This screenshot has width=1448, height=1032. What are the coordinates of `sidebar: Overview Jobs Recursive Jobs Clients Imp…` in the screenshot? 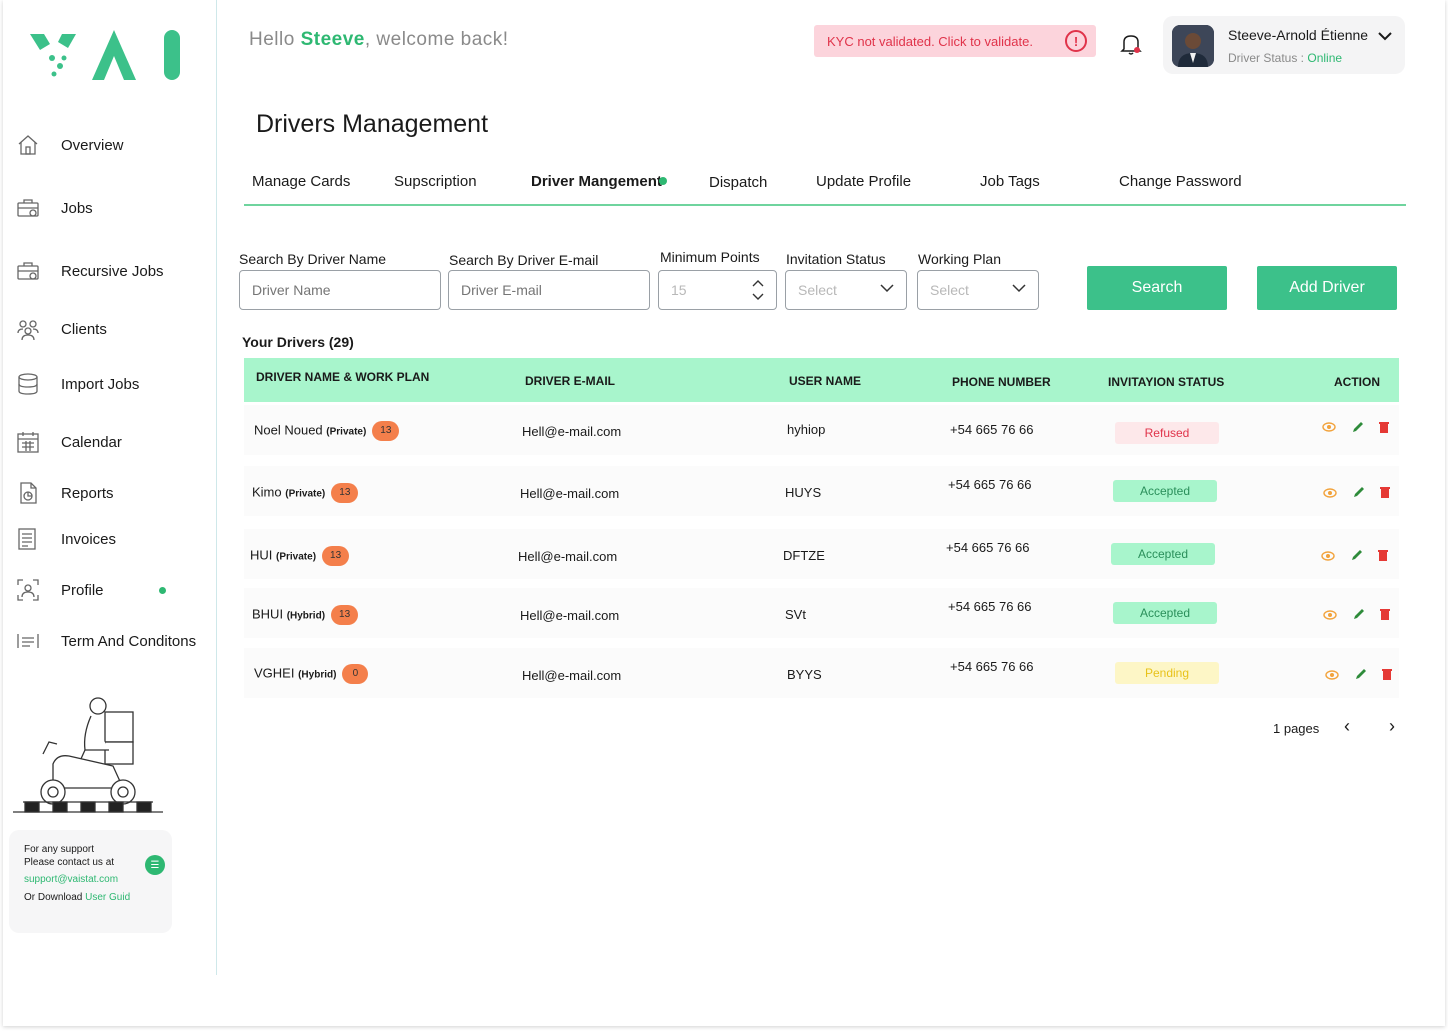 It's located at (110, 487).